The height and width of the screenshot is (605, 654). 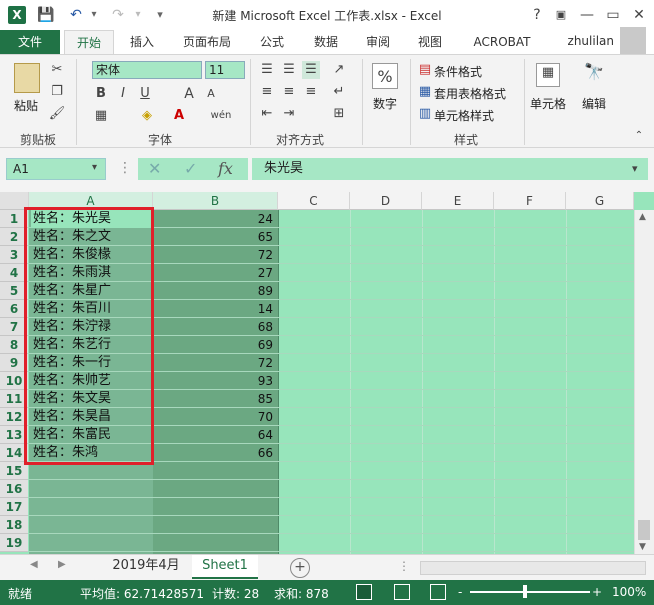 I want to click on minimize-button: —, so click(x=587, y=15).